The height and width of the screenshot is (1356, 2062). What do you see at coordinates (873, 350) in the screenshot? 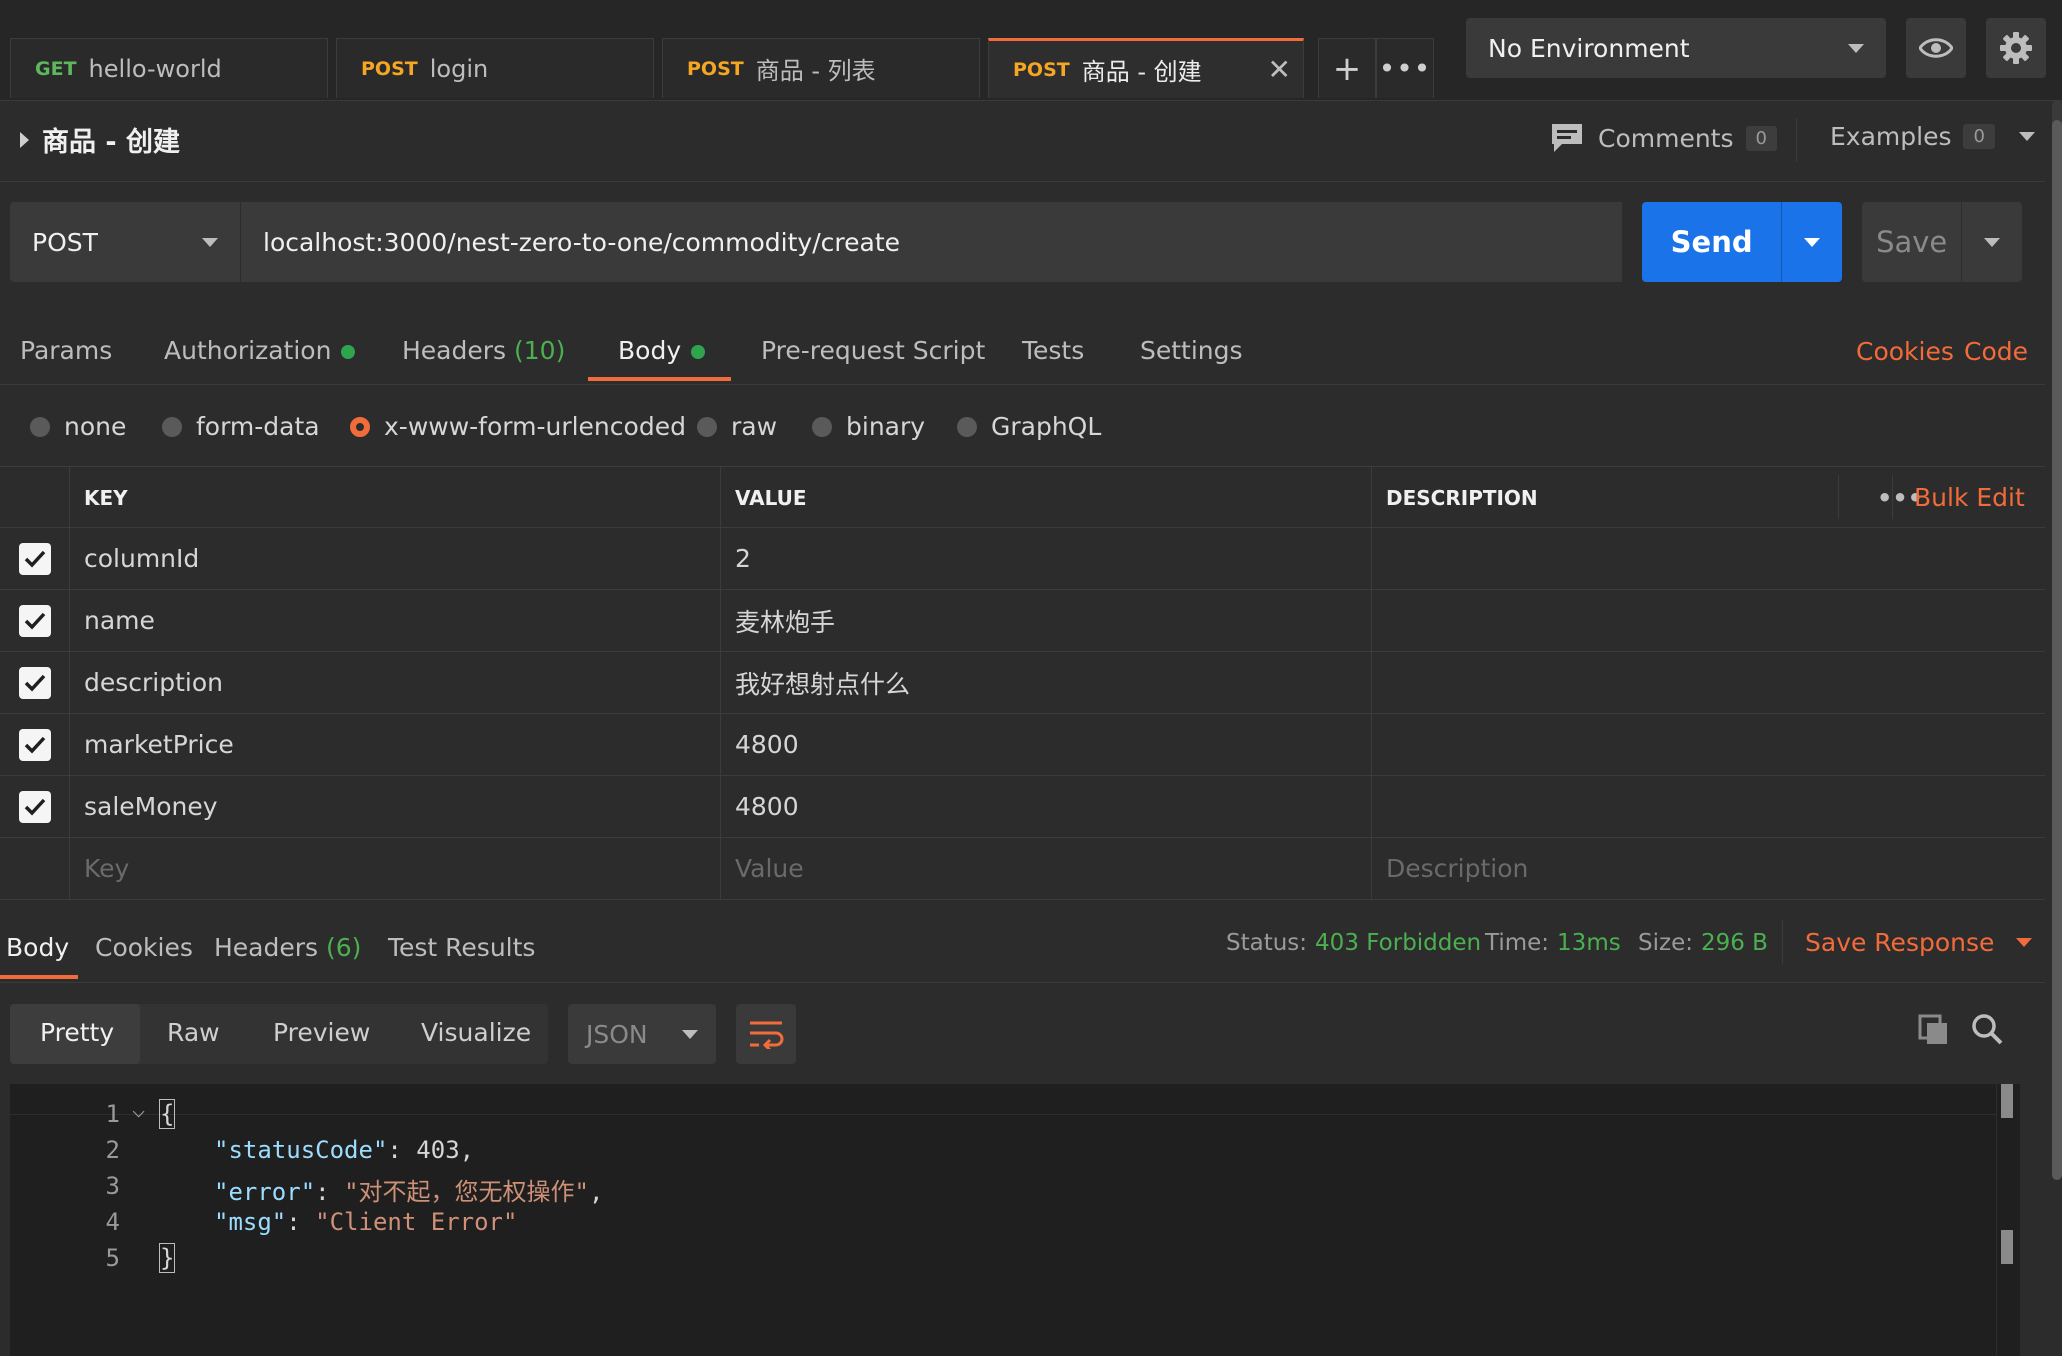
I see `tab-pre-request-script: Pre-request Script` at bounding box center [873, 350].